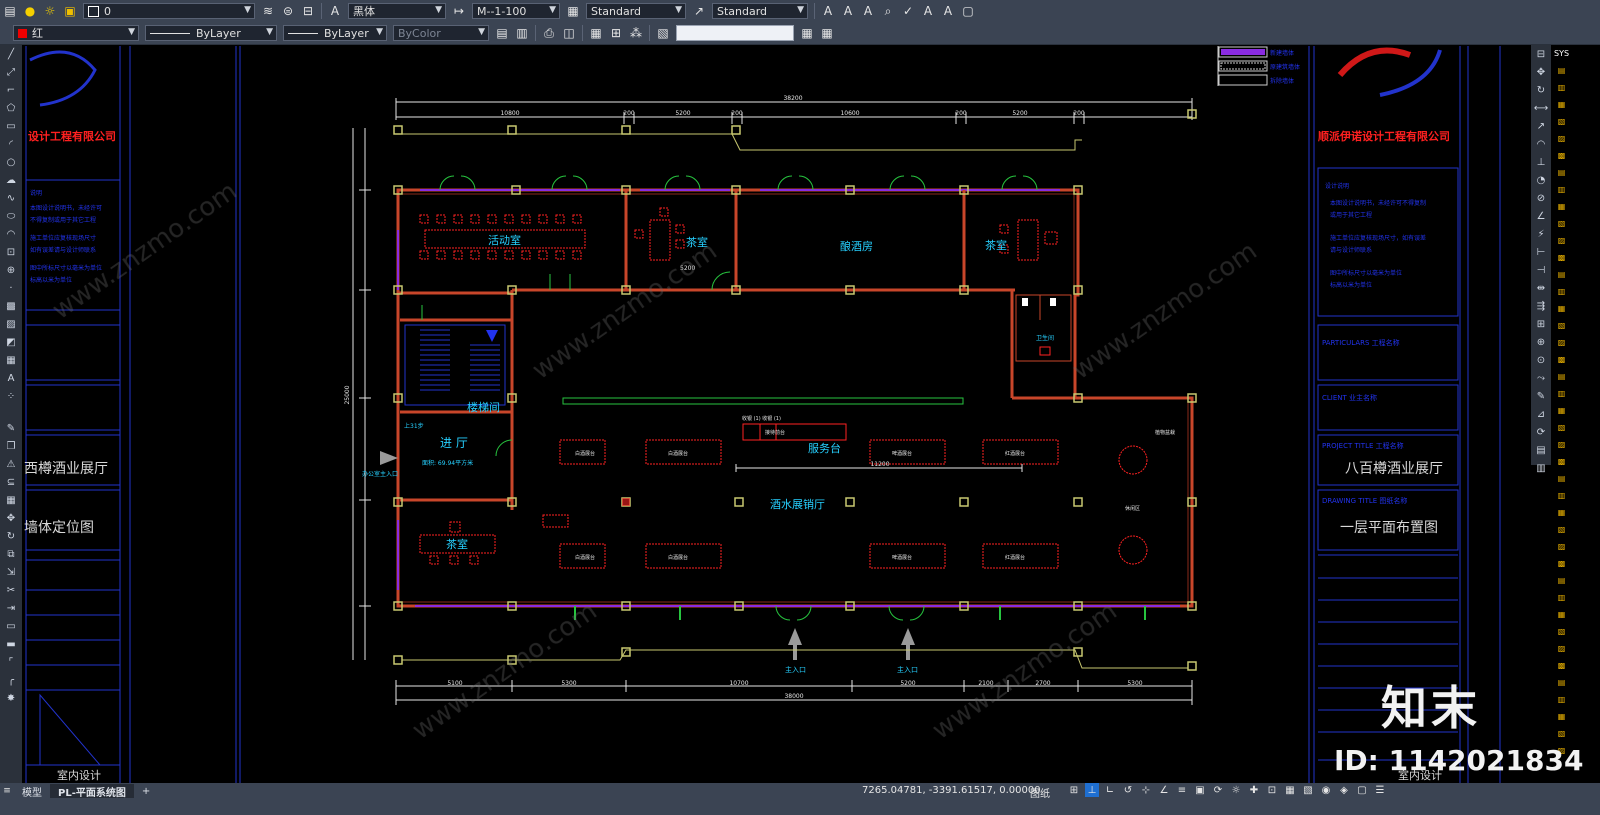 Image resolution: width=1600 pixels, height=815 pixels. I want to click on find-icon: ⌕, so click(888, 11).